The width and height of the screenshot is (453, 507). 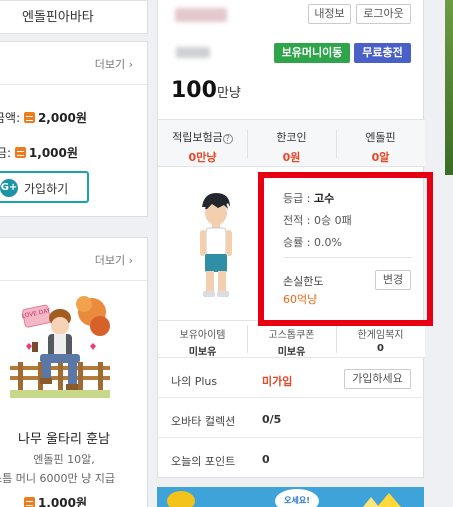 What do you see at coordinates (277, 381) in the screenshot?
I see `plus-status: 미가입` at bounding box center [277, 381].